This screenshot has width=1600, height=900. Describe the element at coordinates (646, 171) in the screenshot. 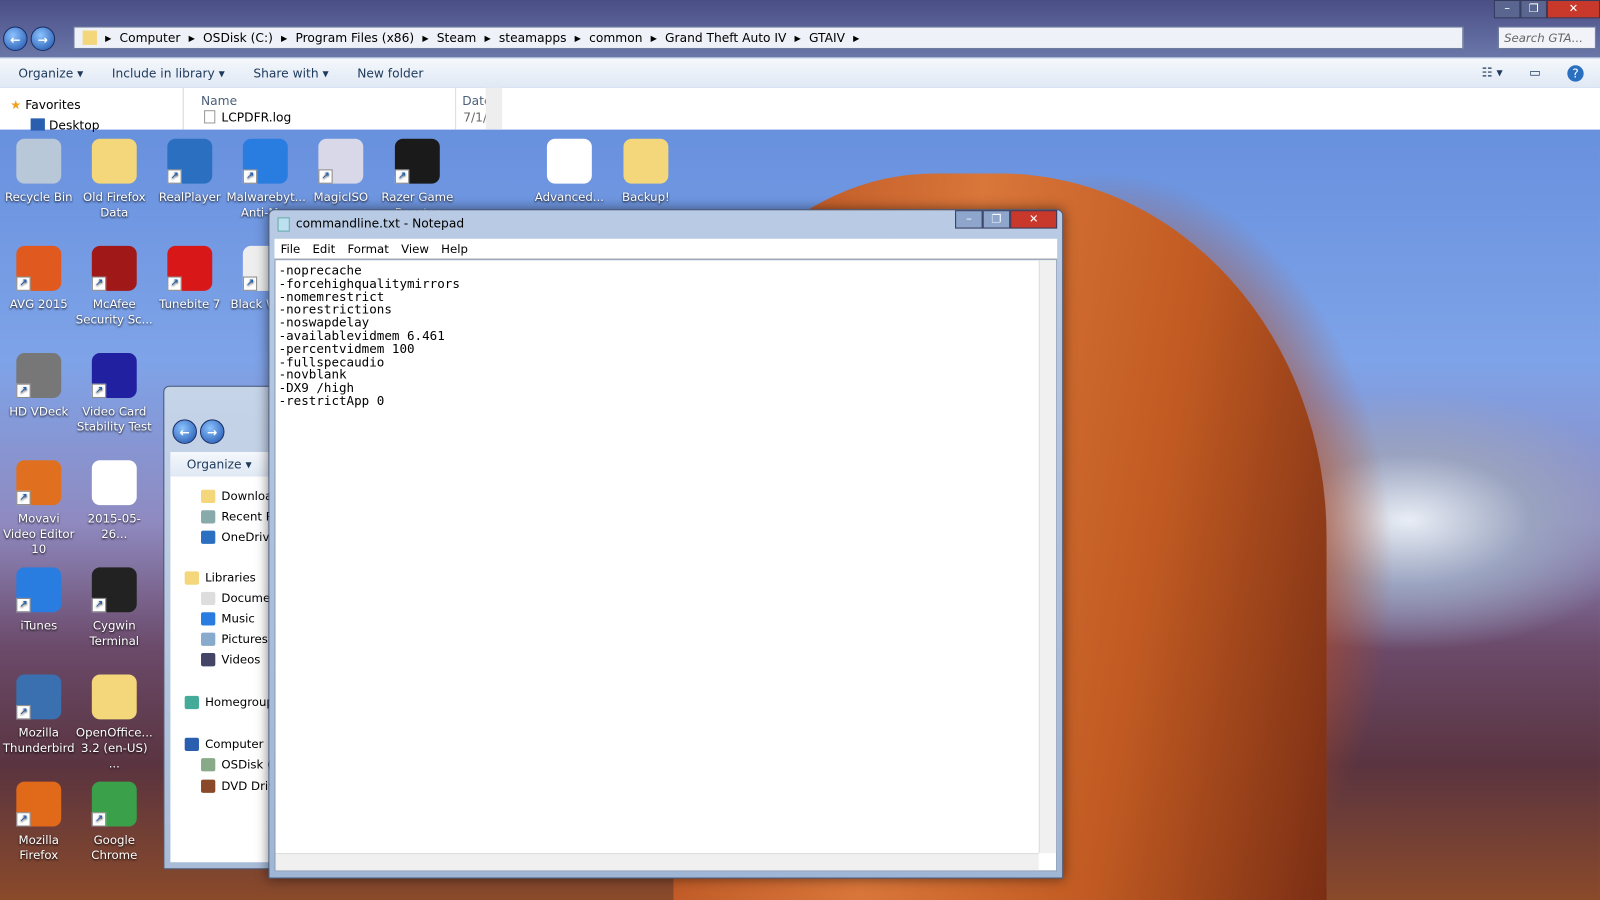

I see `desktop-icon-backup: Backup!` at that location.